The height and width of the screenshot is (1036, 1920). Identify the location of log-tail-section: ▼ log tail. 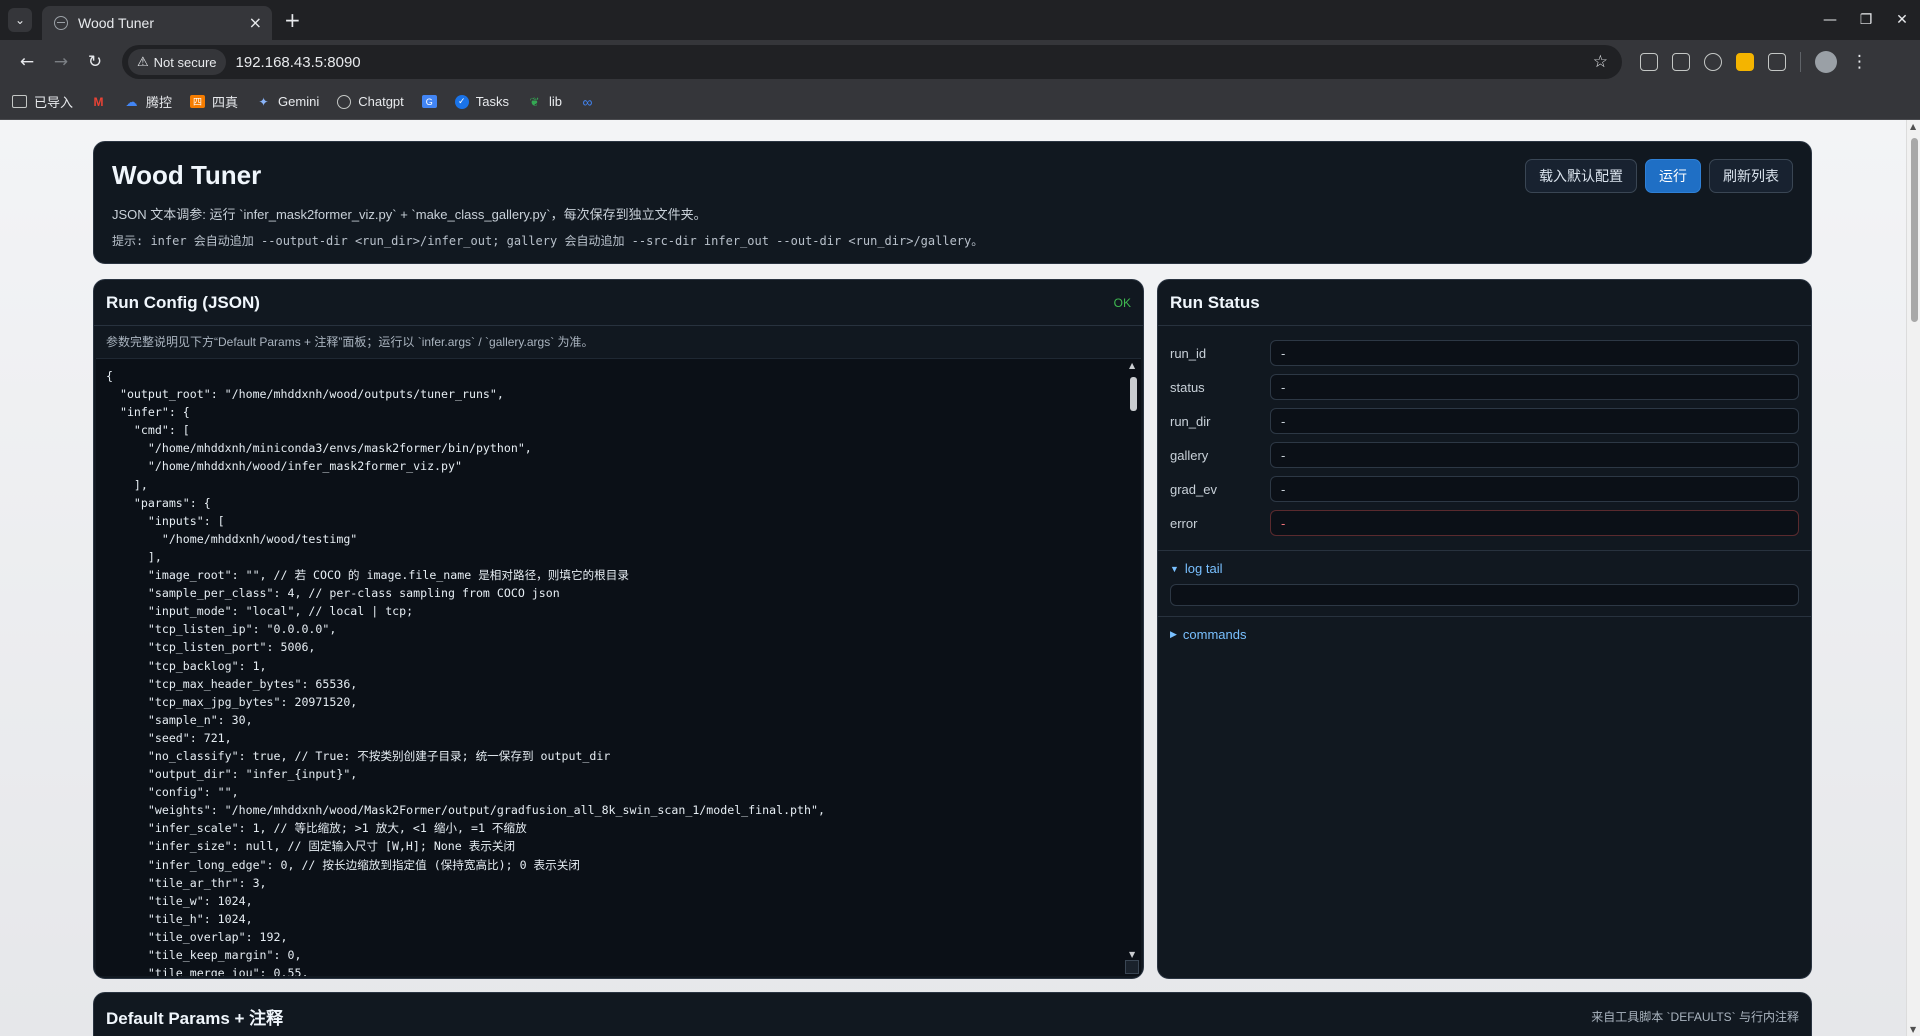
(1484, 583).